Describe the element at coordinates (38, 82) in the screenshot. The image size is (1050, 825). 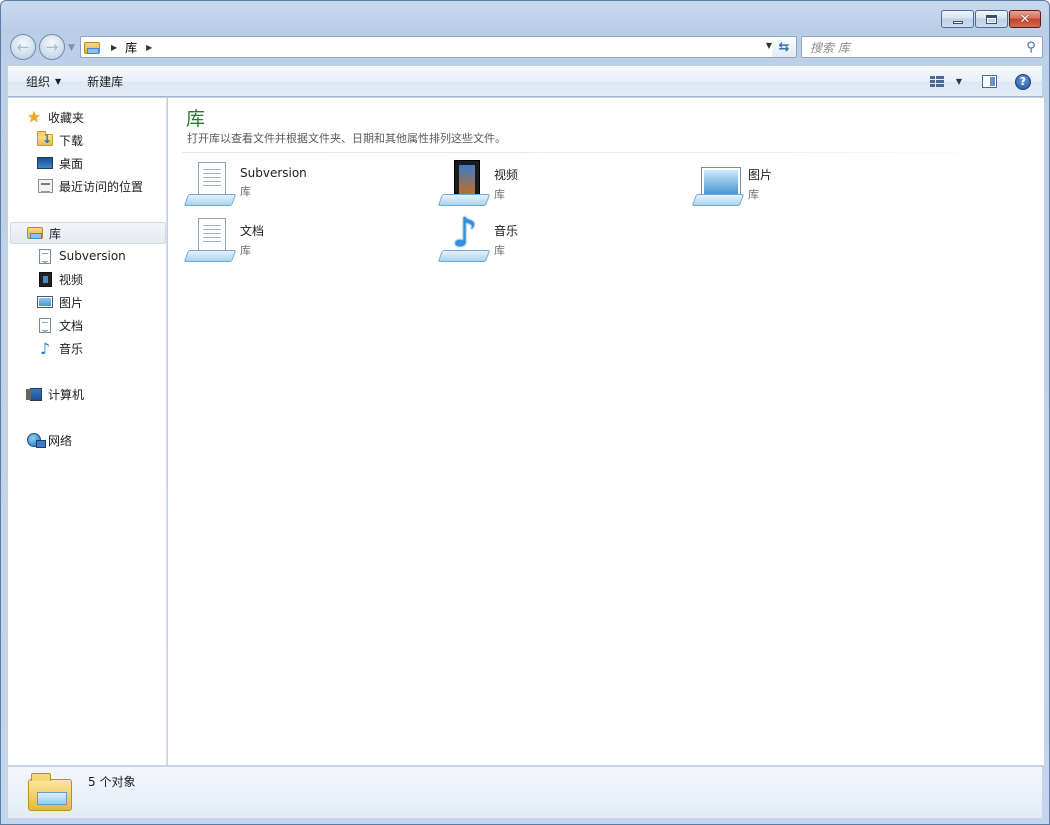
I see `organize-label: 组织` at that location.